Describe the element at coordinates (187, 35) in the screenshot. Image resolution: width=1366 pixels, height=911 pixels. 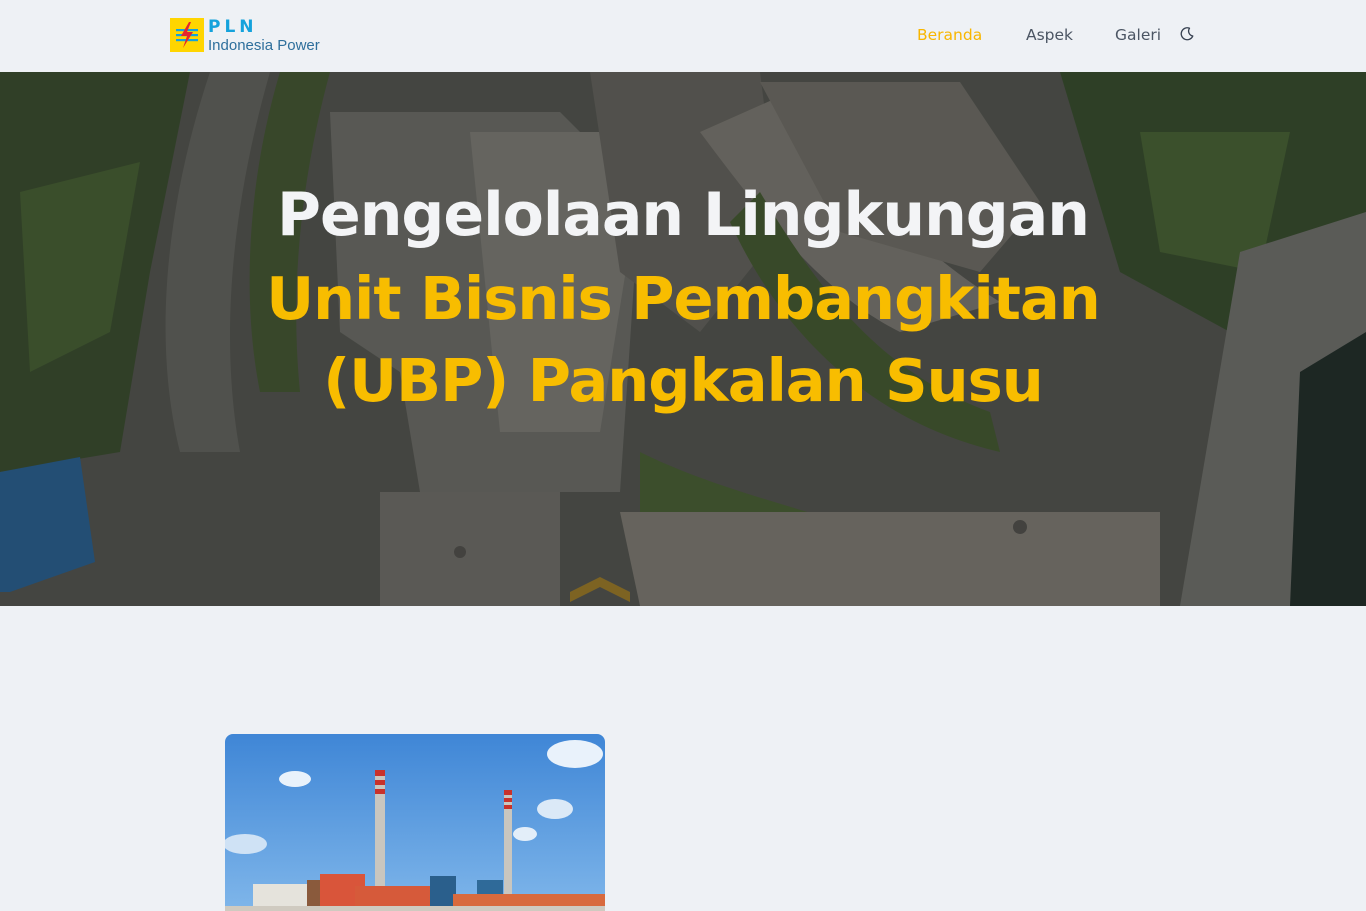
I see `pln-logo-icon` at that location.